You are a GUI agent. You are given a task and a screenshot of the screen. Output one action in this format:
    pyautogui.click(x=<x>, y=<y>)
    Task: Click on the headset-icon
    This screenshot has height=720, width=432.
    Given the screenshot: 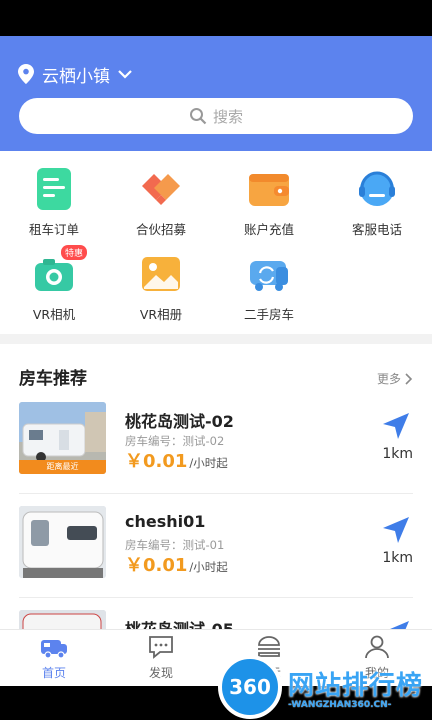 What is the action you would take?
    pyautogui.click(x=377, y=189)
    